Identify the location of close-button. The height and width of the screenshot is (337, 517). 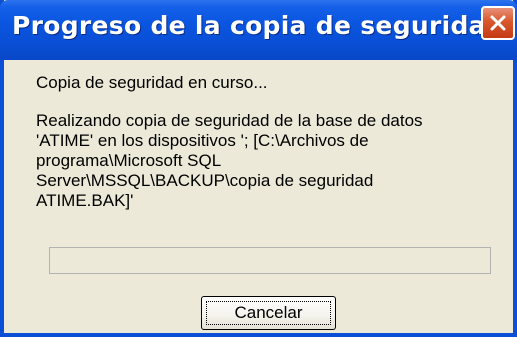
(498, 23).